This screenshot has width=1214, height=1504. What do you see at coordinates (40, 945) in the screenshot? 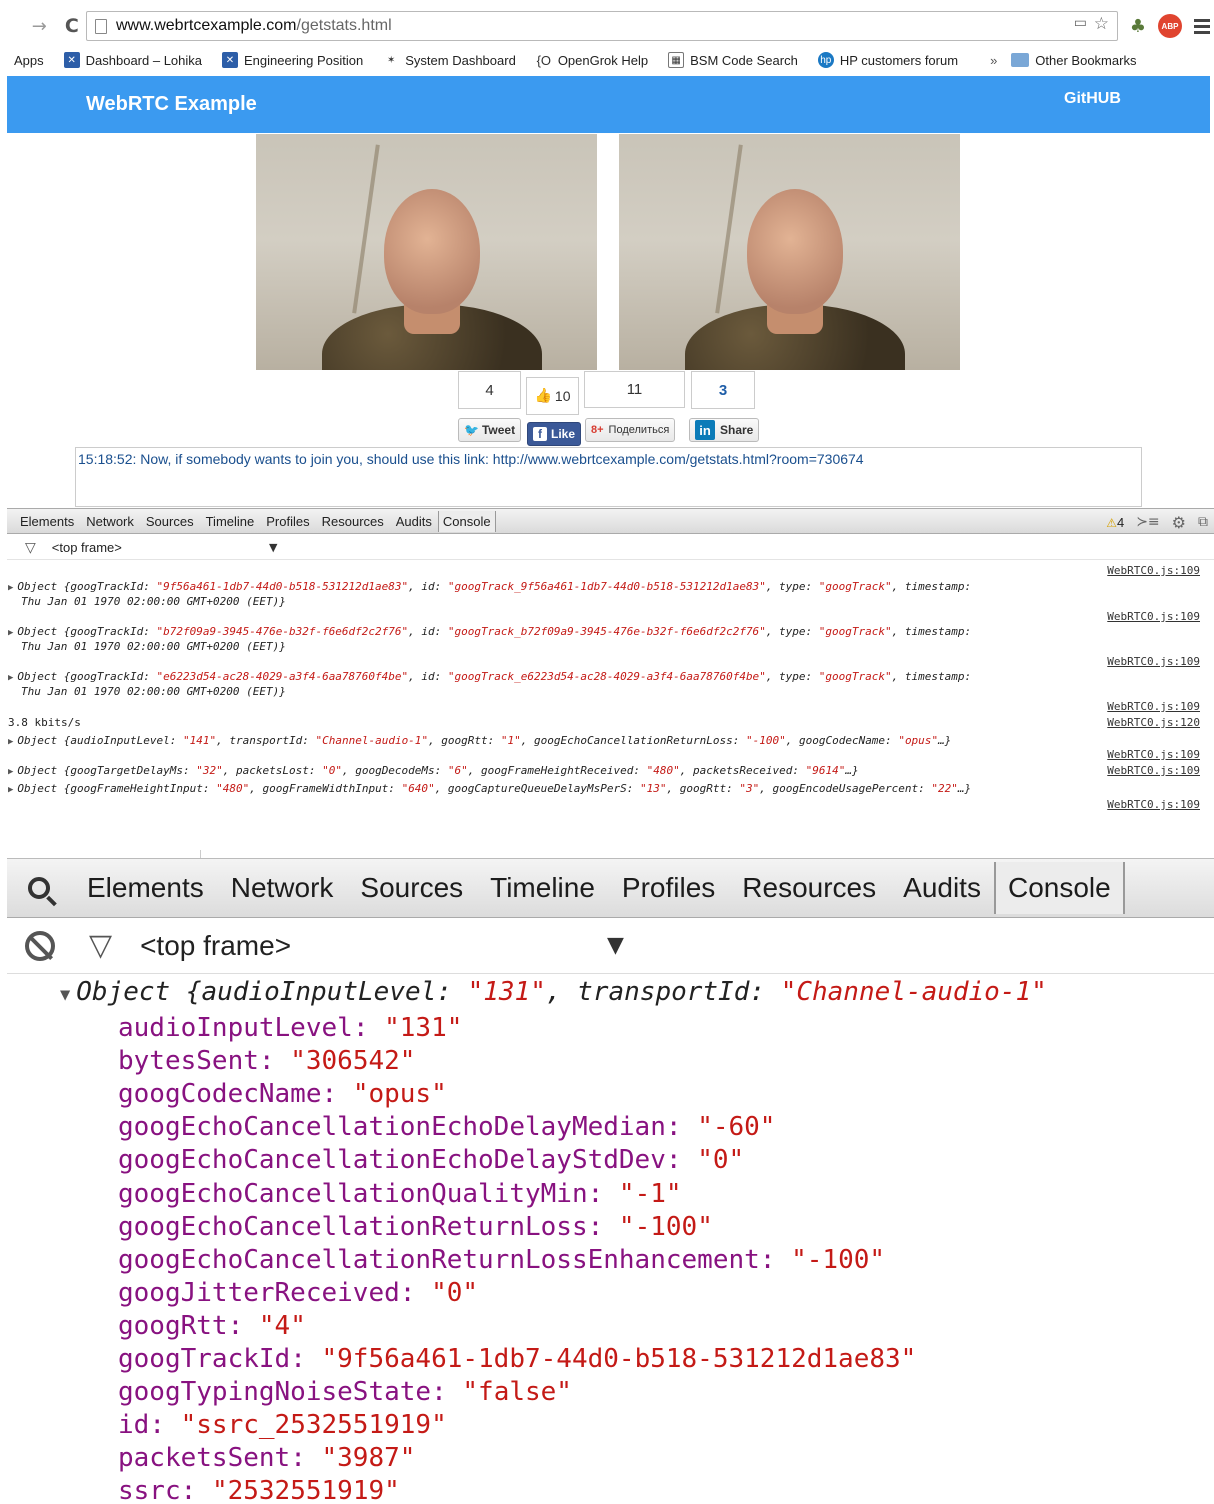
I see `clear-console-icon` at bounding box center [40, 945].